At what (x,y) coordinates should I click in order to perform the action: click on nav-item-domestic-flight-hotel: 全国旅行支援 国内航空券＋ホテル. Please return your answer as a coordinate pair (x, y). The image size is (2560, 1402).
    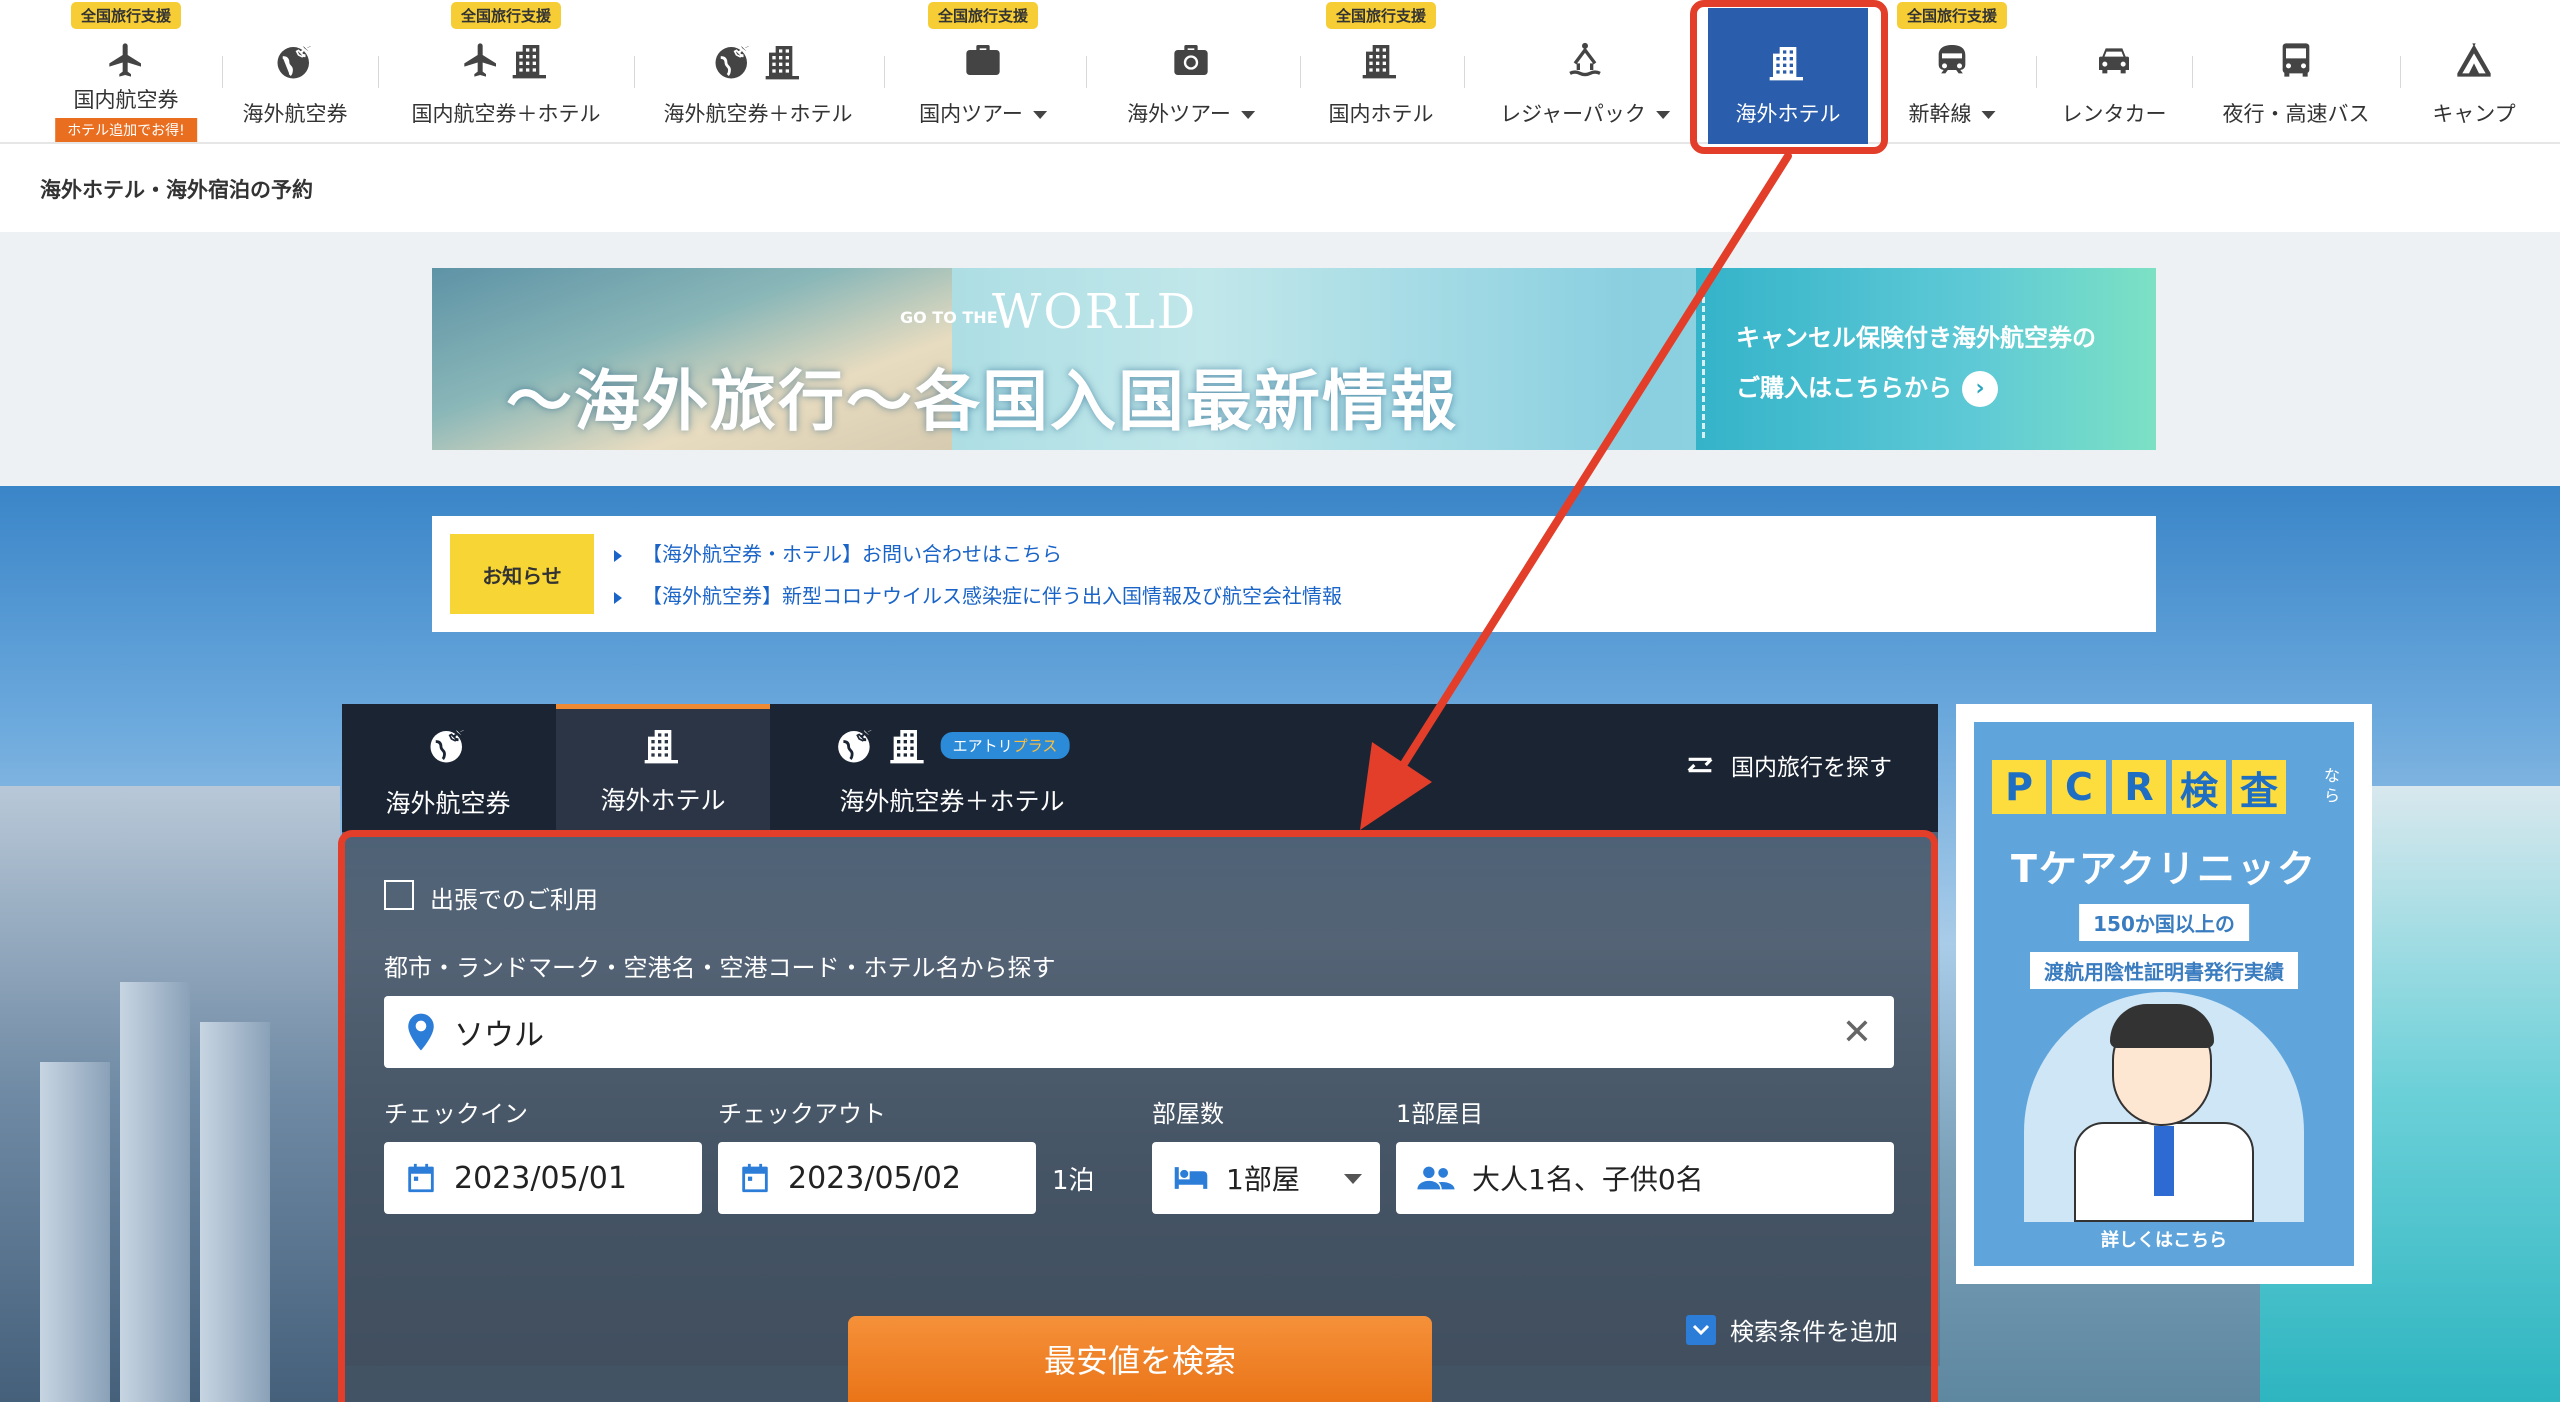
    Looking at the image, I should click on (506, 72).